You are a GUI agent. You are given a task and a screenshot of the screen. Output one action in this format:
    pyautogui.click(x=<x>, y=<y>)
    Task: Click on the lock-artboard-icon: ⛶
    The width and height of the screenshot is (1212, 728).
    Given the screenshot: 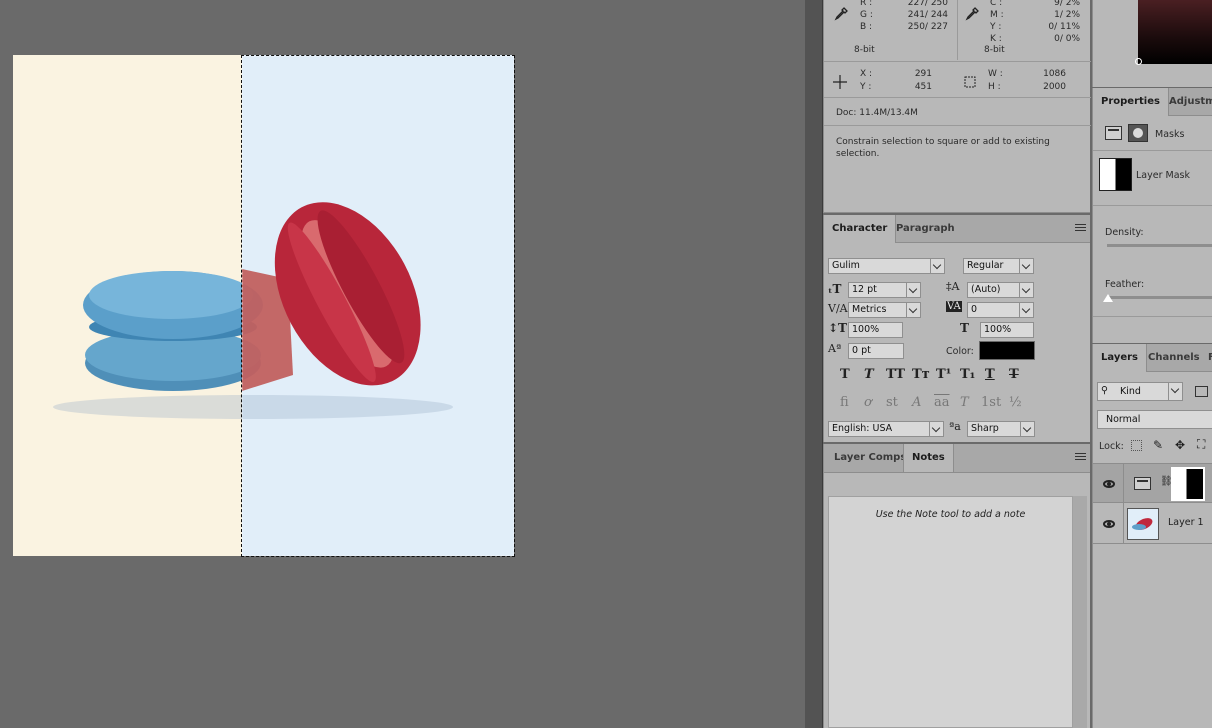 What is the action you would take?
    pyautogui.click(x=1201, y=444)
    